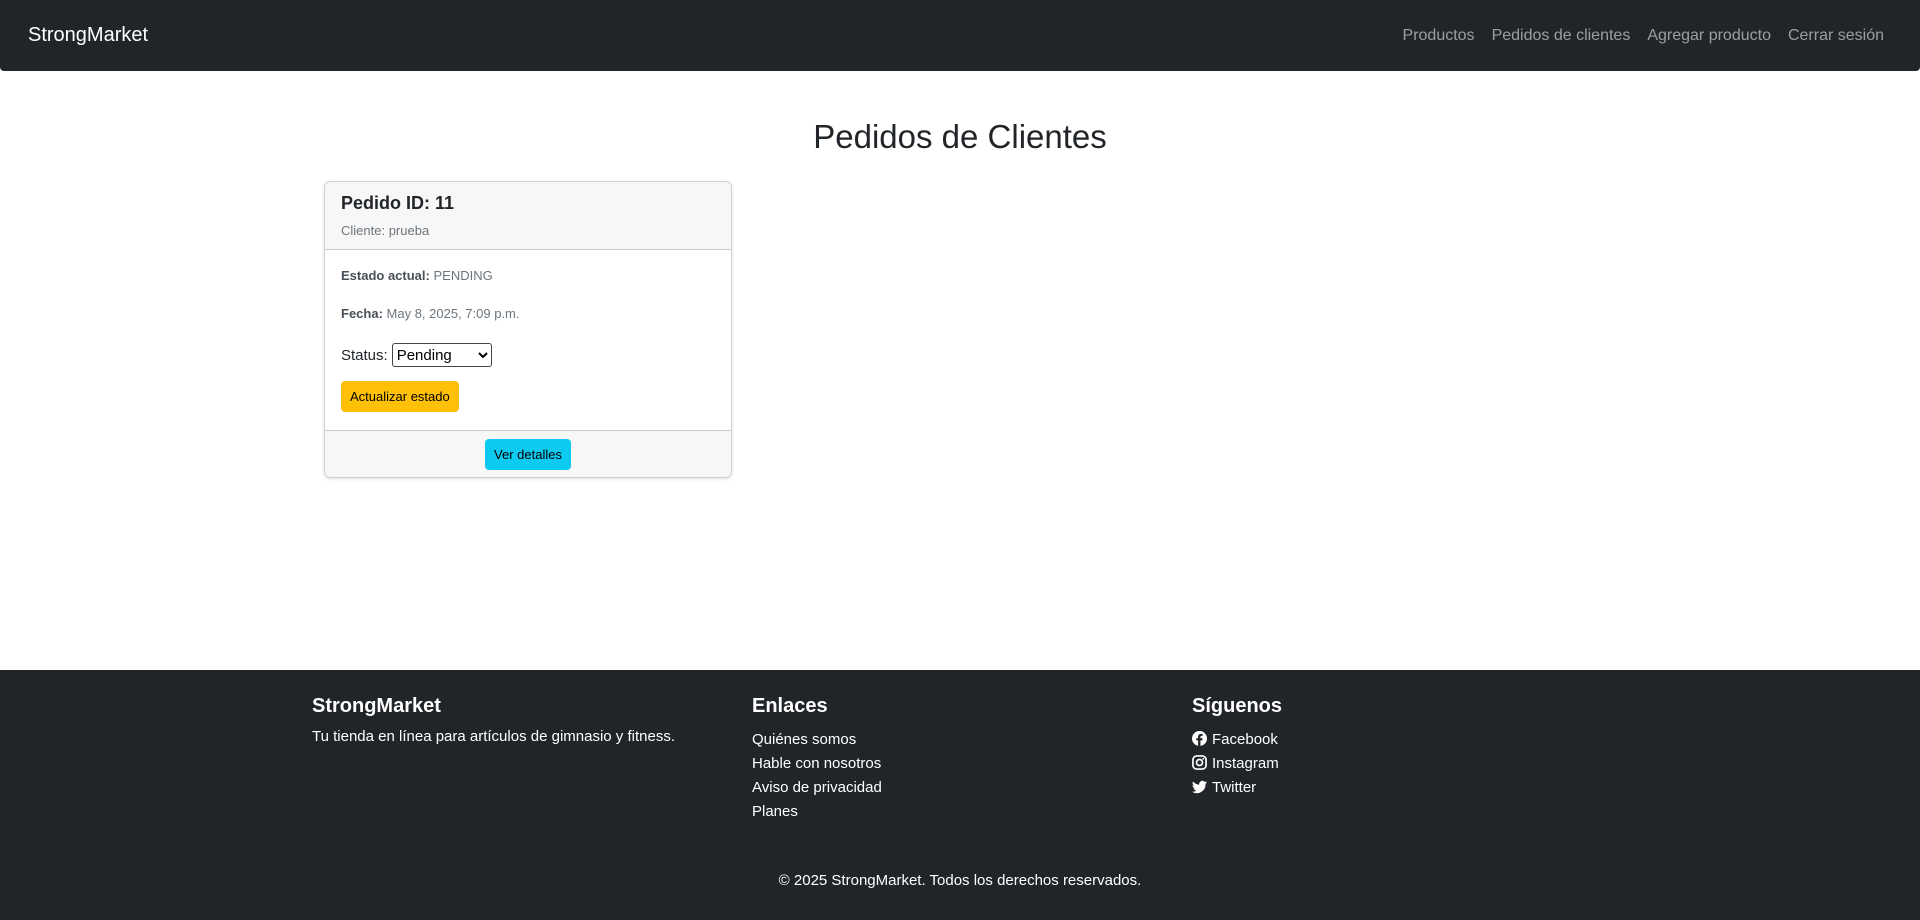 The height and width of the screenshot is (920, 1920). Describe the element at coordinates (400, 396) in the screenshot. I see `update-status-button: Actualizar estado` at that location.